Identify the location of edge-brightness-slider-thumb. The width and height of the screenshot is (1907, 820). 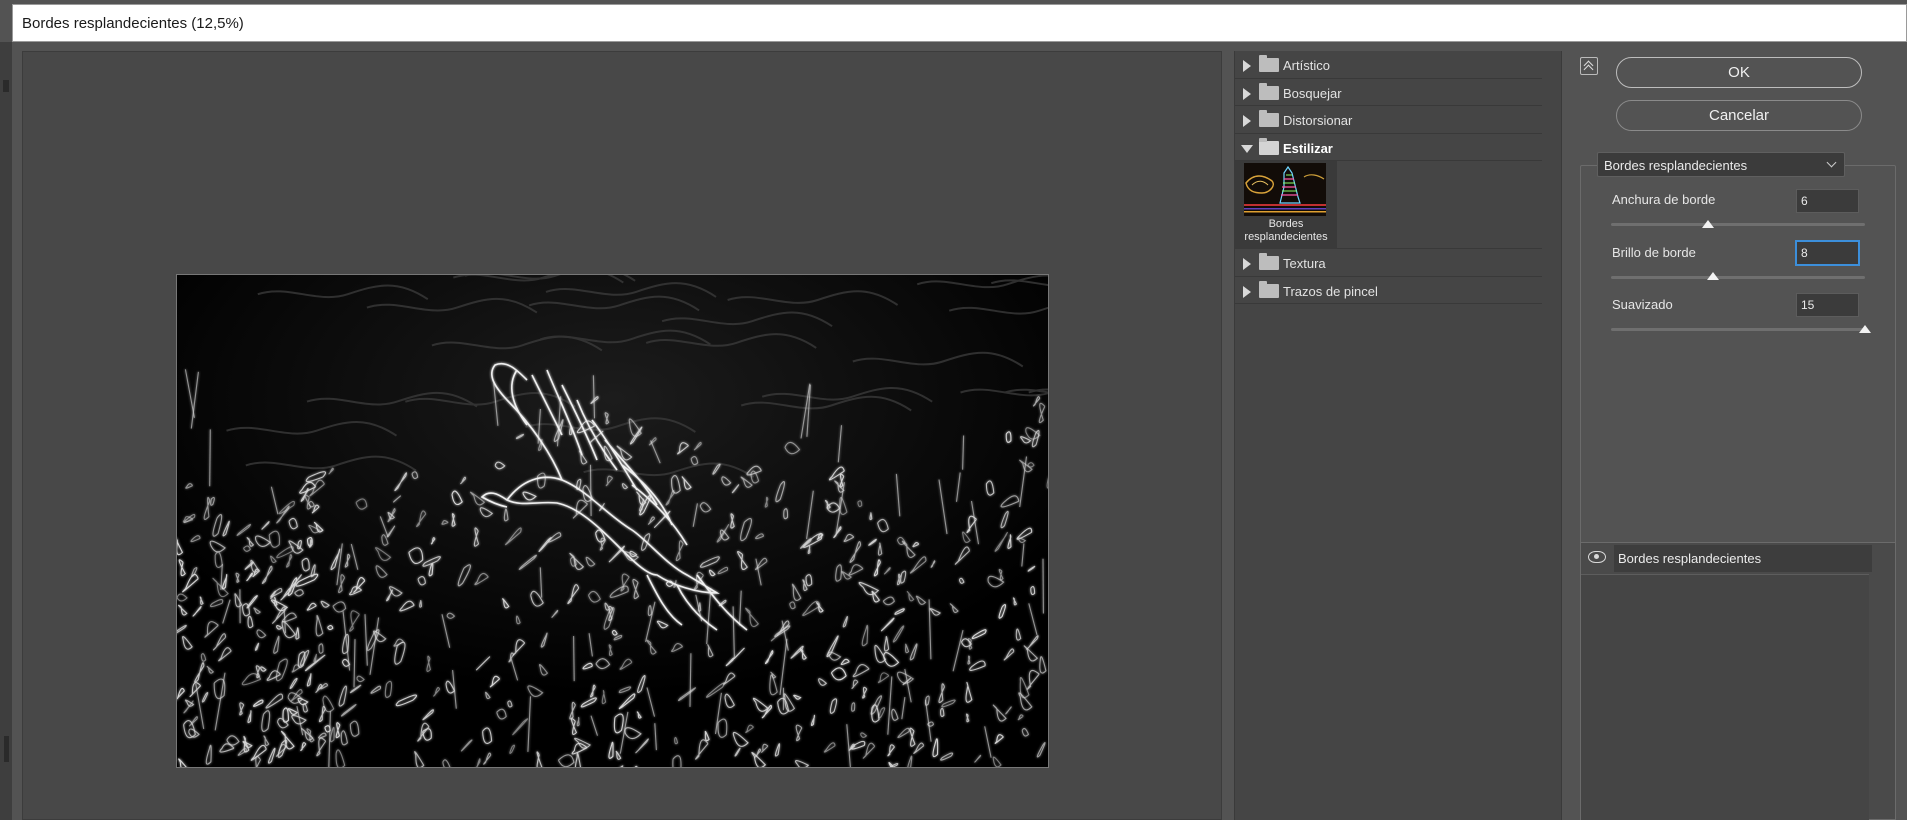
(1712, 276).